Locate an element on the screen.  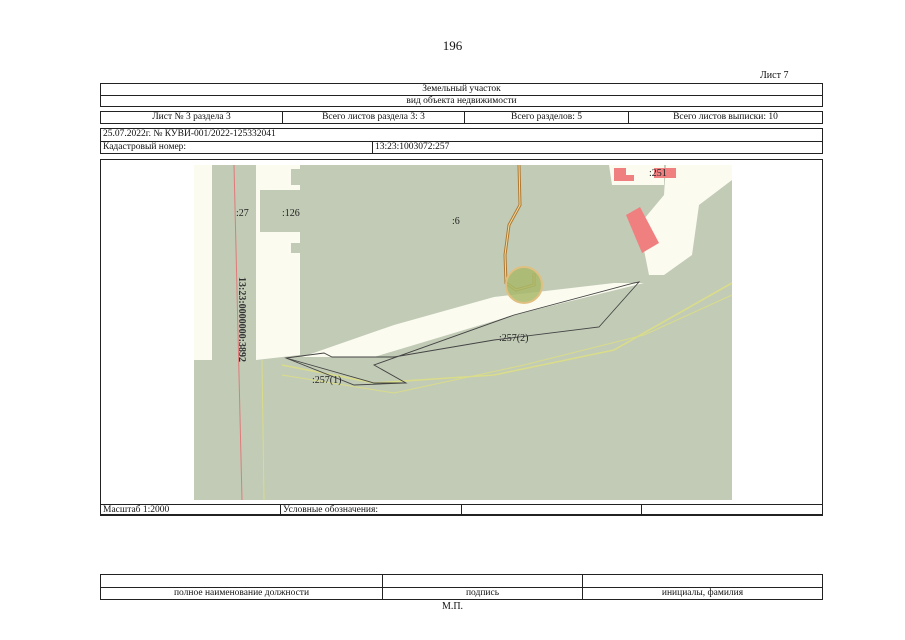
gap-strip-left is located at coordinates (203, 262).